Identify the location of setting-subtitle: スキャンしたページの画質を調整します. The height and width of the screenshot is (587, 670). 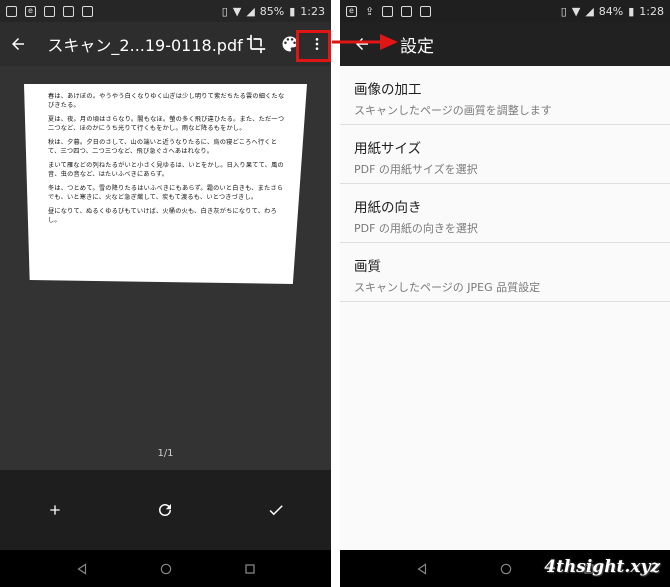
(453, 110).